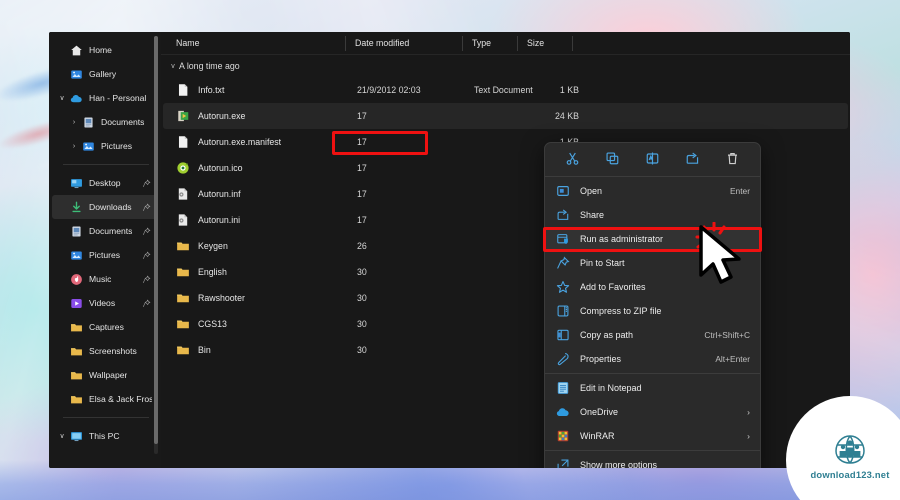 Image resolution: width=900 pixels, height=500 pixels. I want to click on sidebar-item-label: Gallery, so click(103, 74).